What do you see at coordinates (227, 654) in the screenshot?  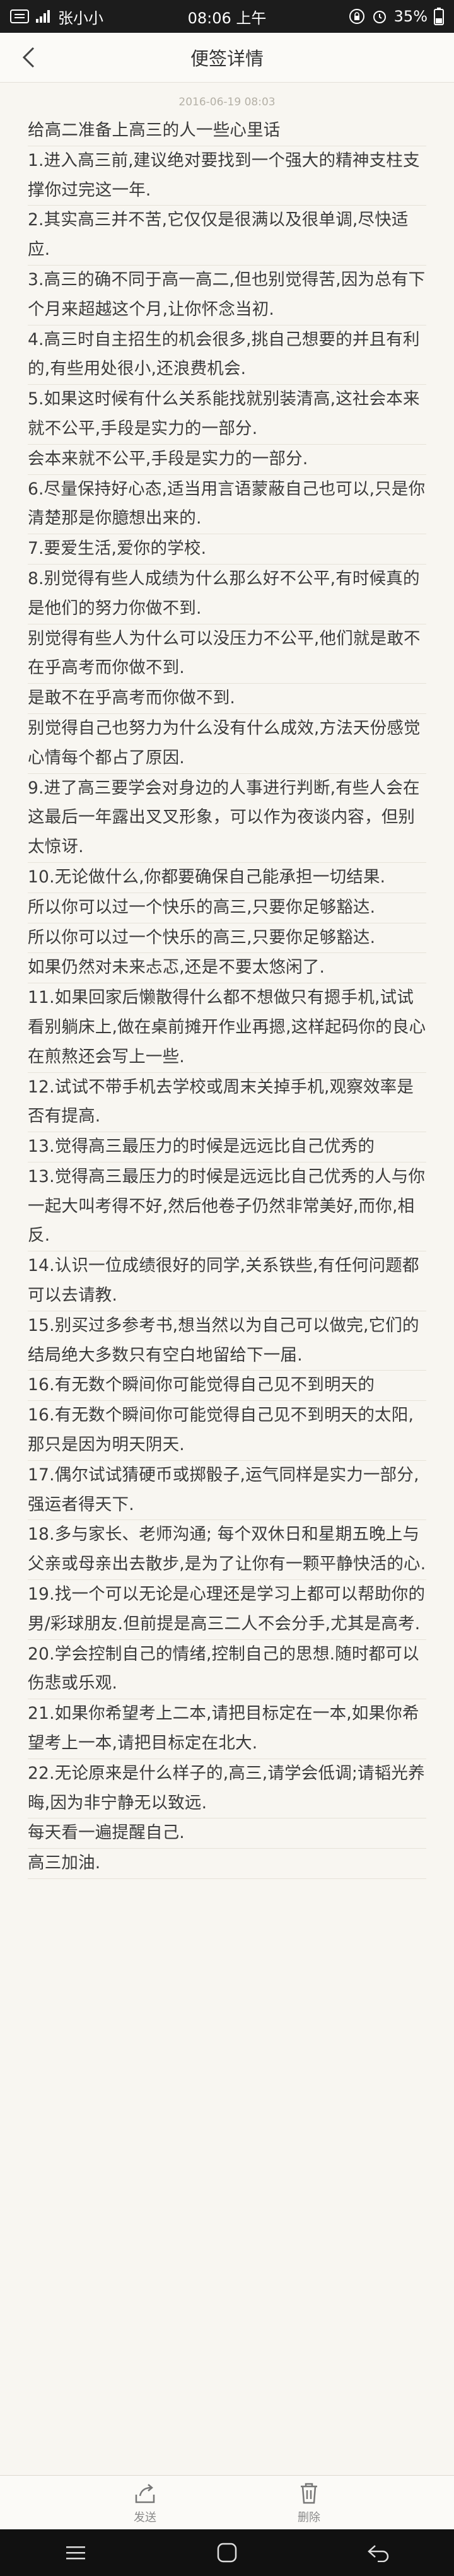 I see `note-line: 别觉得有些人为什么可以没压力不公平,他们就是敢不在乎高考而你做不到.` at bounding box center [227, 654].